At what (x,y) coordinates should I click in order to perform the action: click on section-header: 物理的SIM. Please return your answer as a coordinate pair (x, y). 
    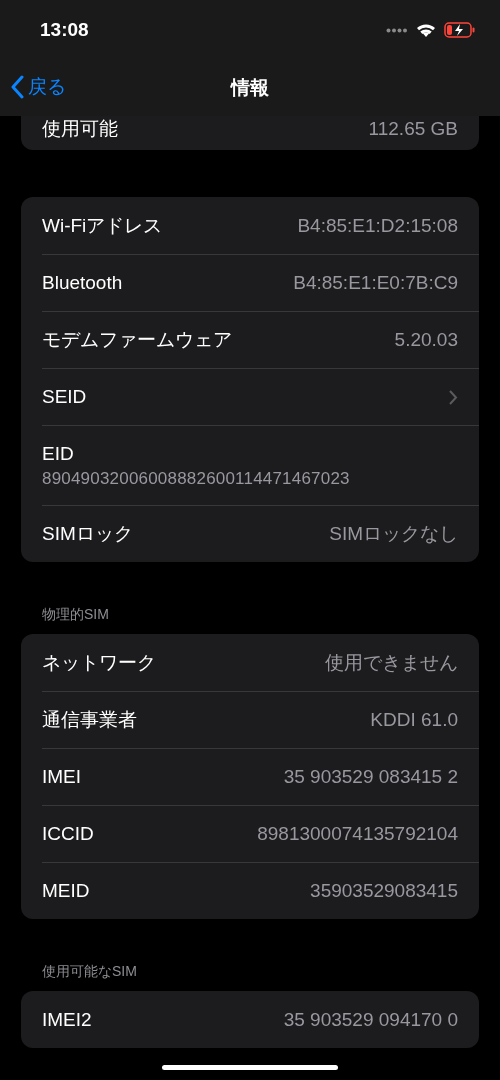
    Looking at the image, I should click on (76, 615).